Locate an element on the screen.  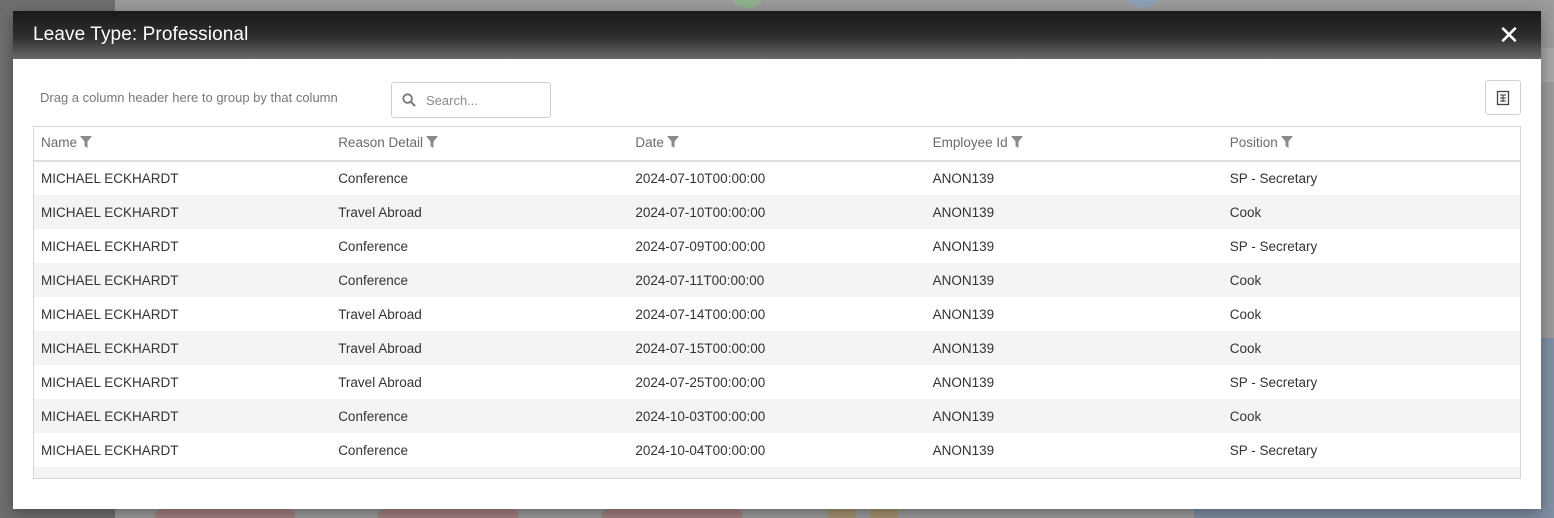
cell-date: 2024-07-14T00:00:00 is located at coordinates (700, 314).